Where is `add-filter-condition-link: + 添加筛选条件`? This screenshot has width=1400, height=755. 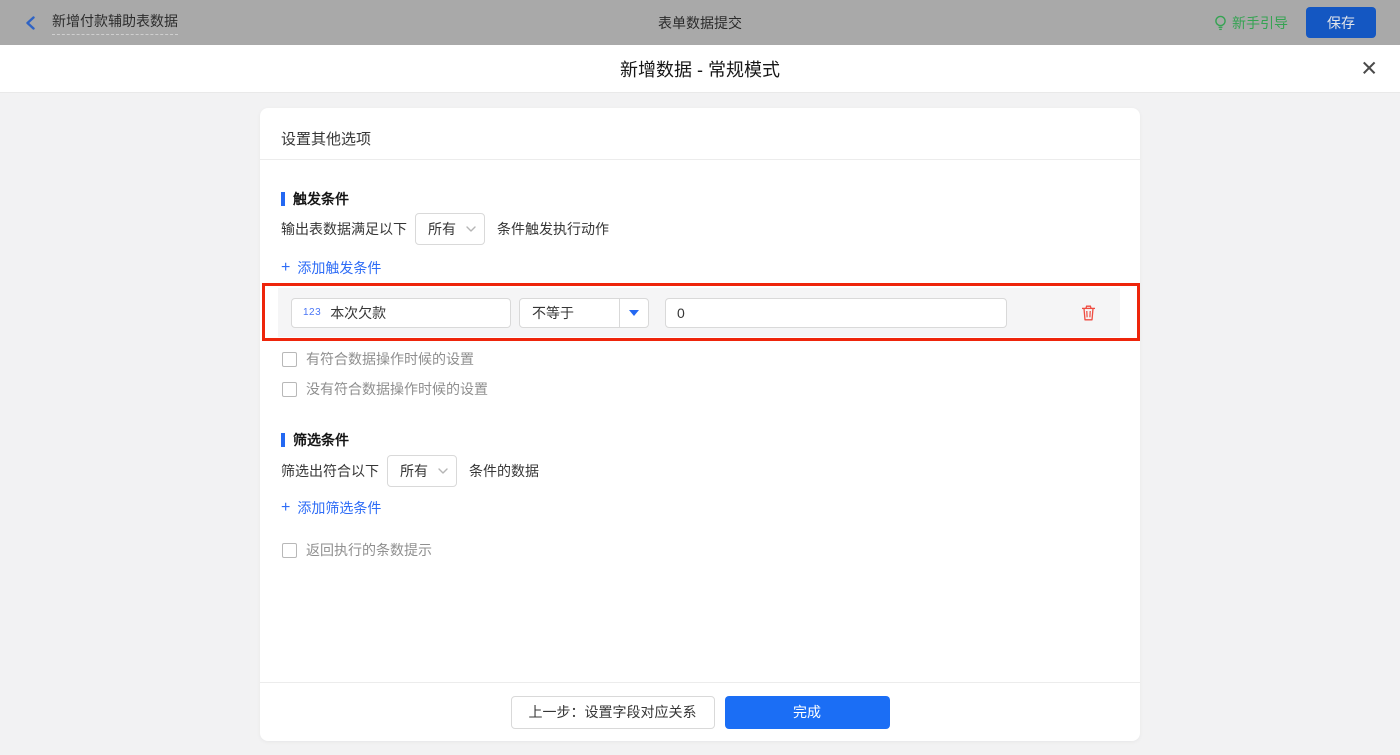
add-filter-condition-link: + 添加筛选条件 is located at coordinates (331, 508).